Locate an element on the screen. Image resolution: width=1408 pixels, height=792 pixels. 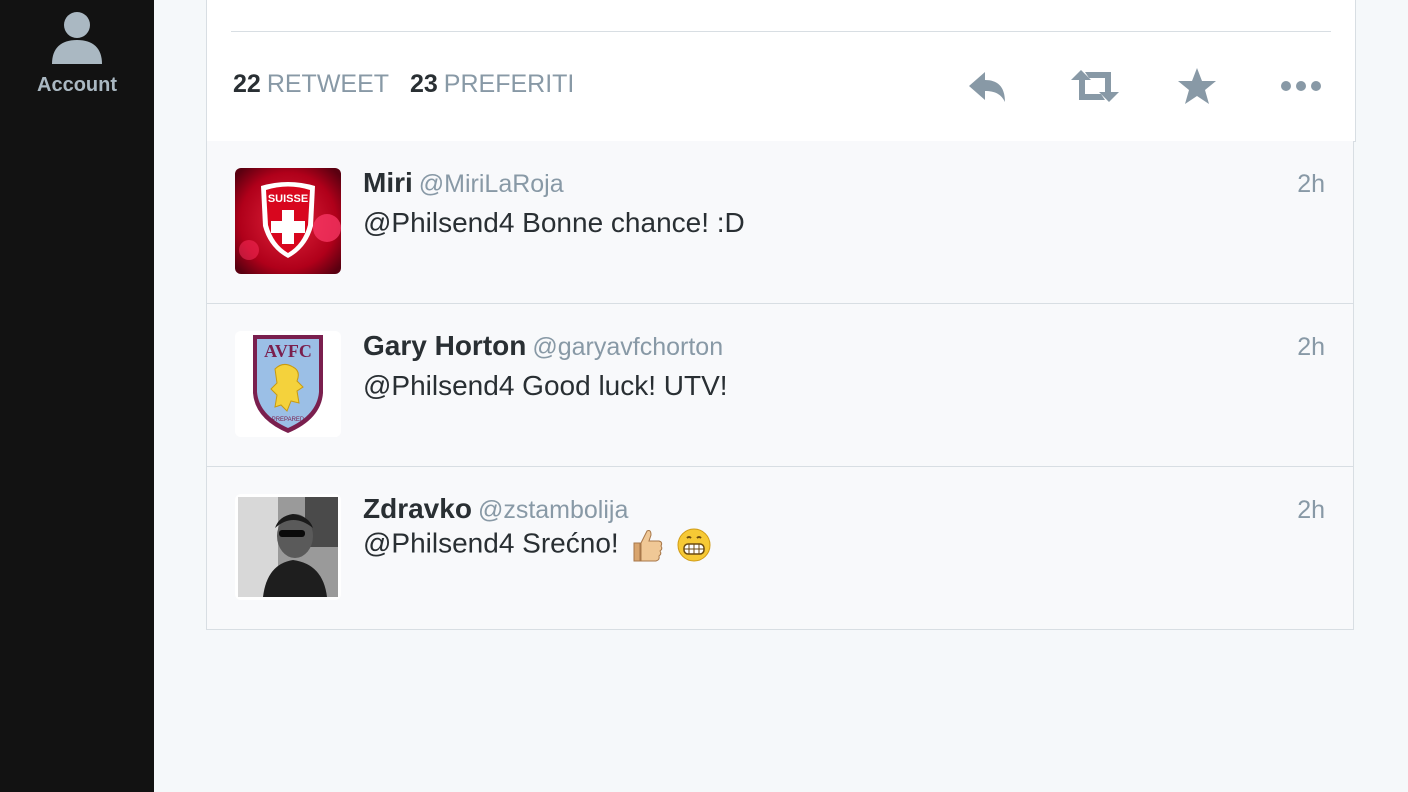
retweet-button is located at coordinates (1095, 86).